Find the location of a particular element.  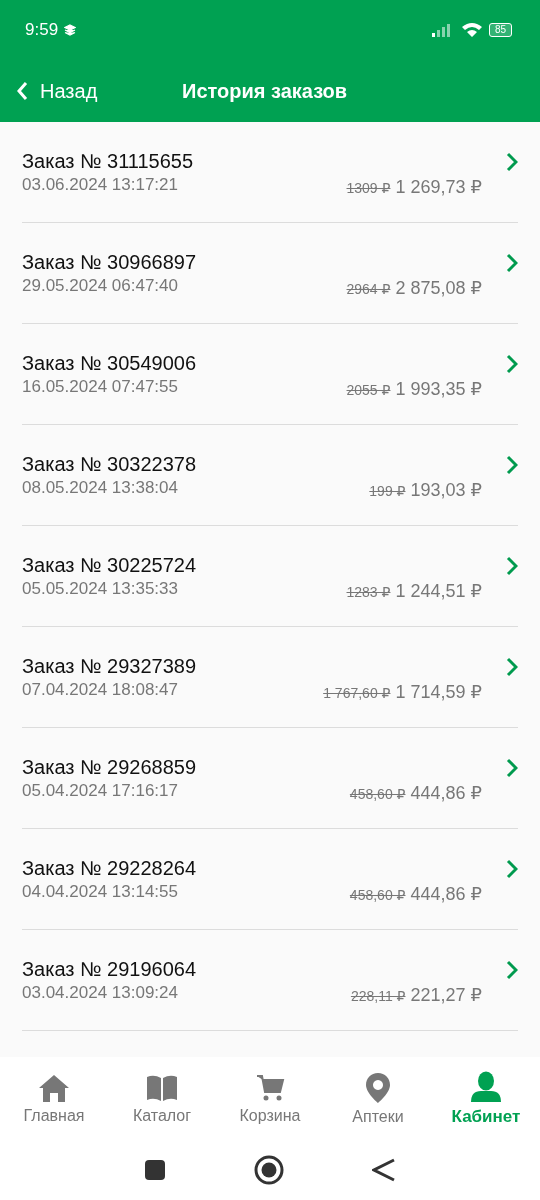

order-date: 29.05.2024 06:47:40 is located at coordinates (100, 285).